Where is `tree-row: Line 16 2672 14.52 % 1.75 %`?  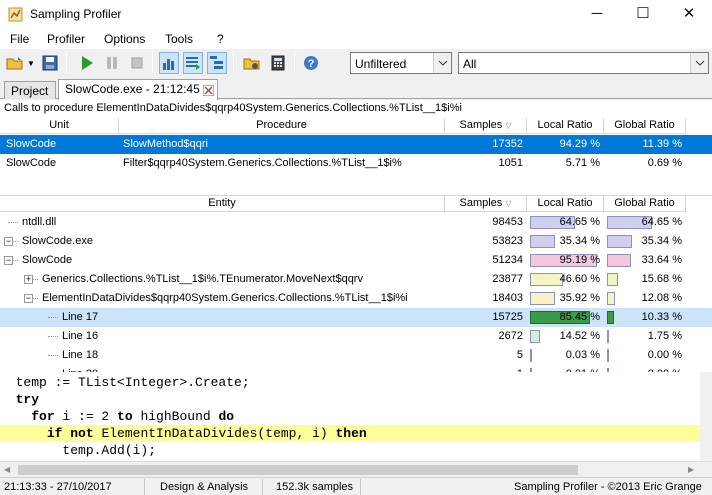
tree-row: Line 16 2672 14.52 % 1.75 % is located at coordinates (356, 336).